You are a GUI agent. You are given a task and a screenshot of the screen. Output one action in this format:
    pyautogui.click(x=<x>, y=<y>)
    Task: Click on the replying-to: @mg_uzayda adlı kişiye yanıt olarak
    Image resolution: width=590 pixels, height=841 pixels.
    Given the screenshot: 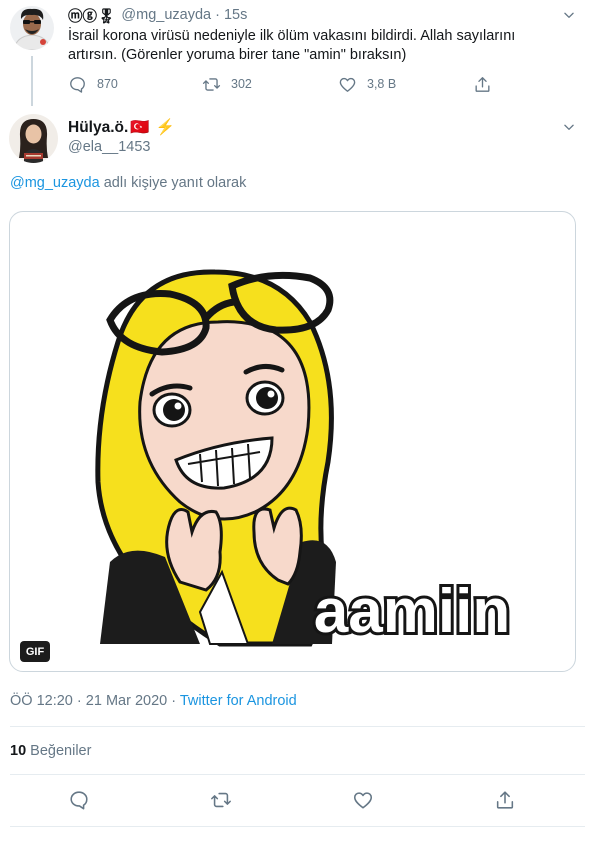 What is the action you would take?
    pyautogui.click(x=128, y=183)
    